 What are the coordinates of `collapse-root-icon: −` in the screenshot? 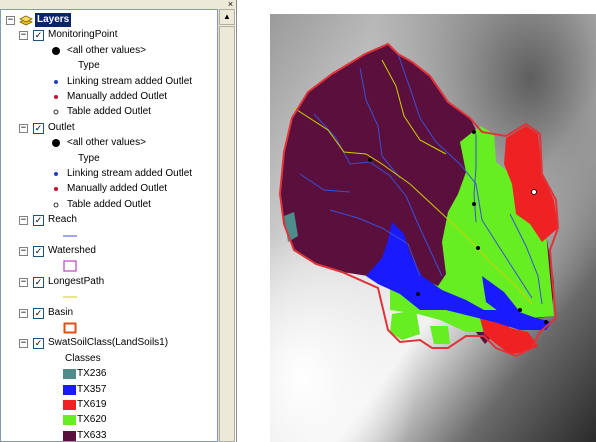 It's located at (10, 20).